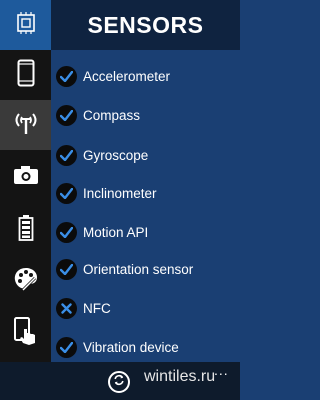 This screenshot has width=320, height=400. Describe the element at coordinates (138, 269) in the screenshot. I see `sensor-label: Orientation sensor` at that location.